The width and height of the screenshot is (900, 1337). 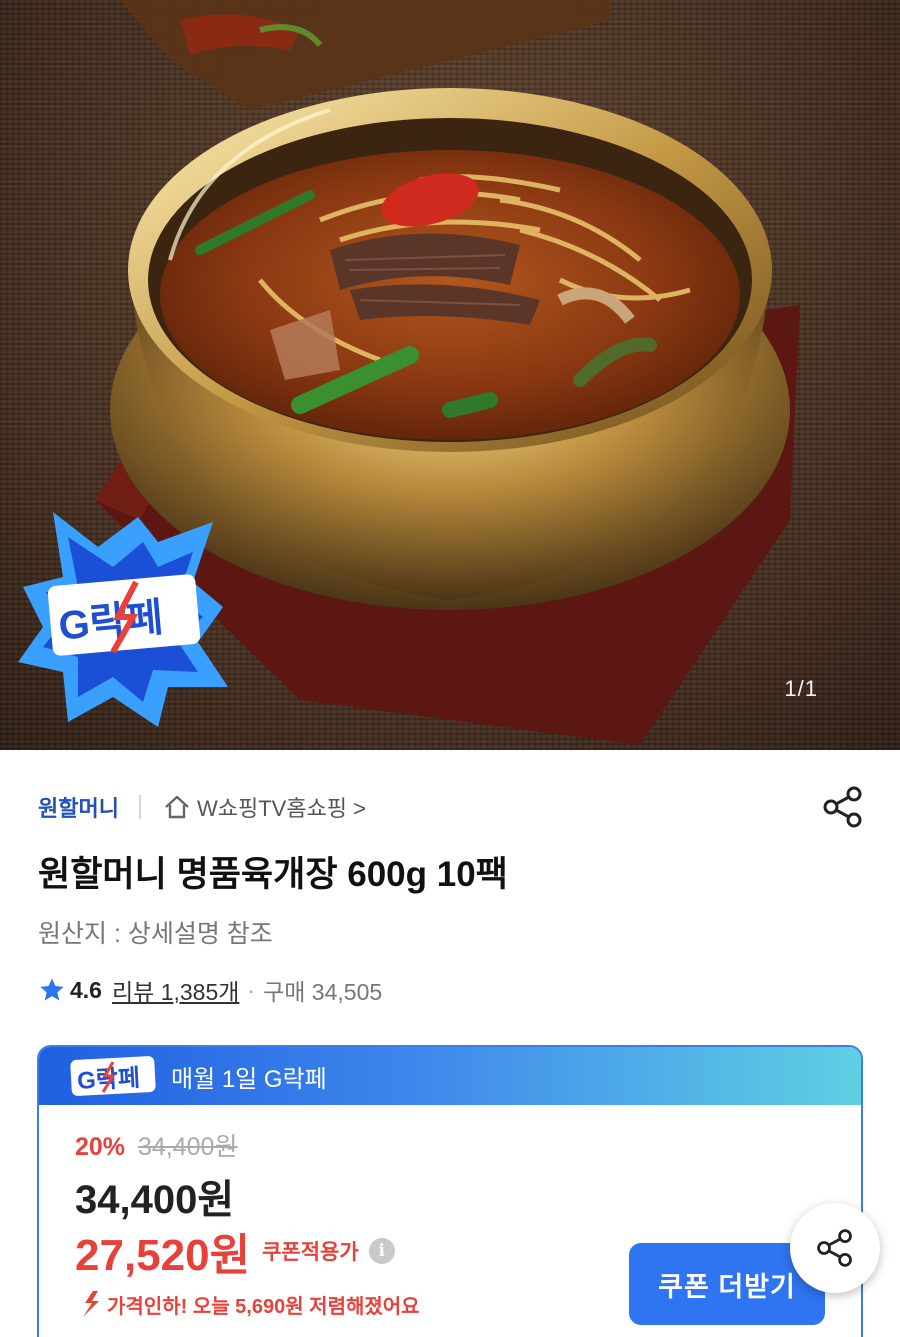 What do you see at coordinates (139, 807) in the screenshot?
I see `divider` at bounding box center [139, 807].